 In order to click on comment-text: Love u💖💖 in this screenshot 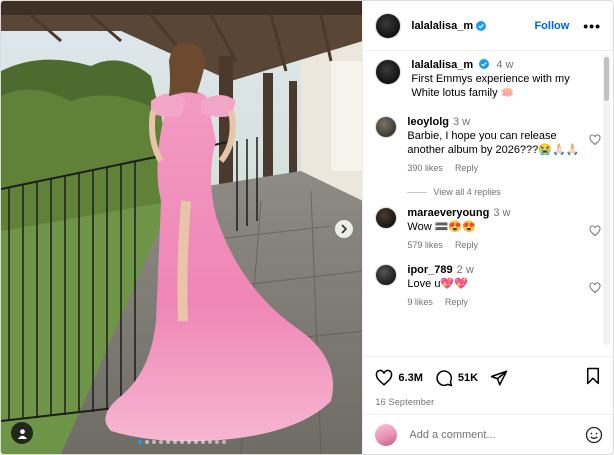, I will do `click(437, 284)`.